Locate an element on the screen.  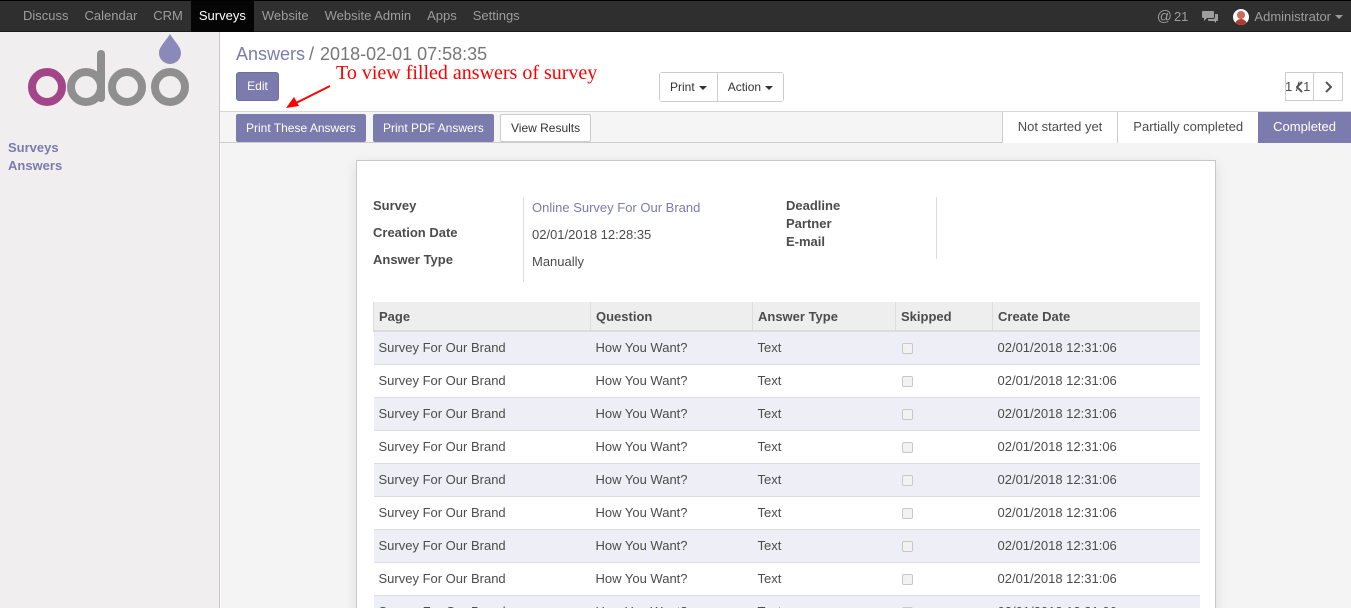
creation-date-label: Creation Date is located at coordinates (415, 232).